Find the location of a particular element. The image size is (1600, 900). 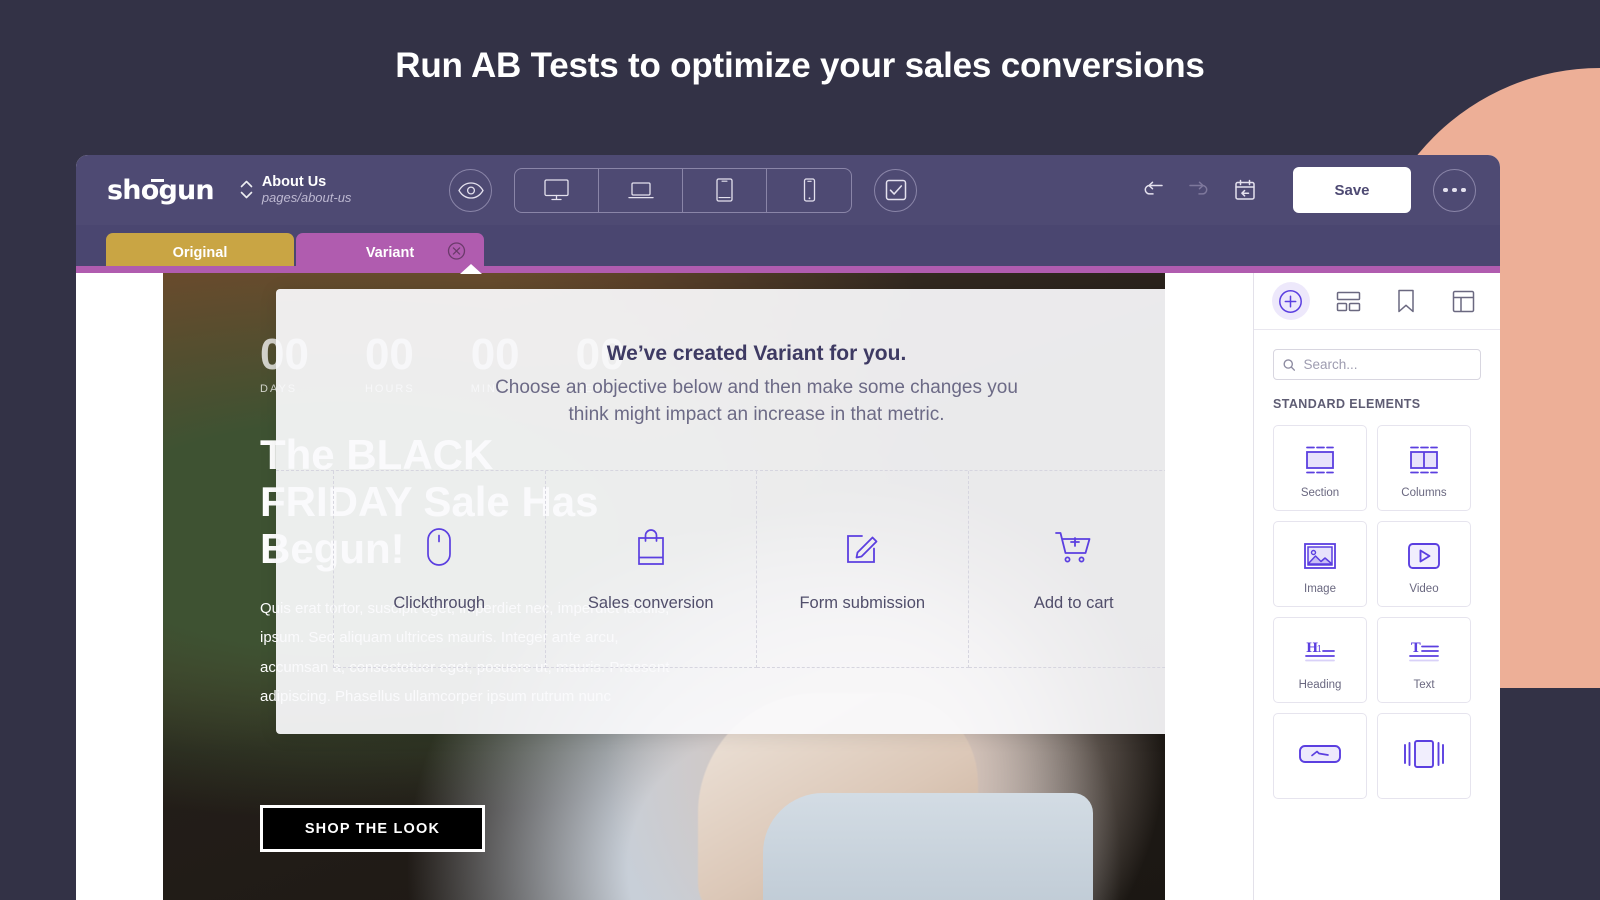

sidebar-tab-templates is located at coordinates (1463, 301).